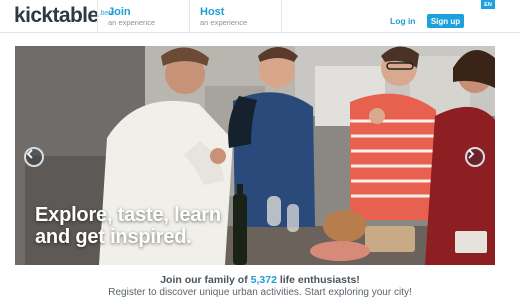 This screenshot has height=300, width=520. I want to click on hero-headline-line2: and get inspired., so click(113, 237).